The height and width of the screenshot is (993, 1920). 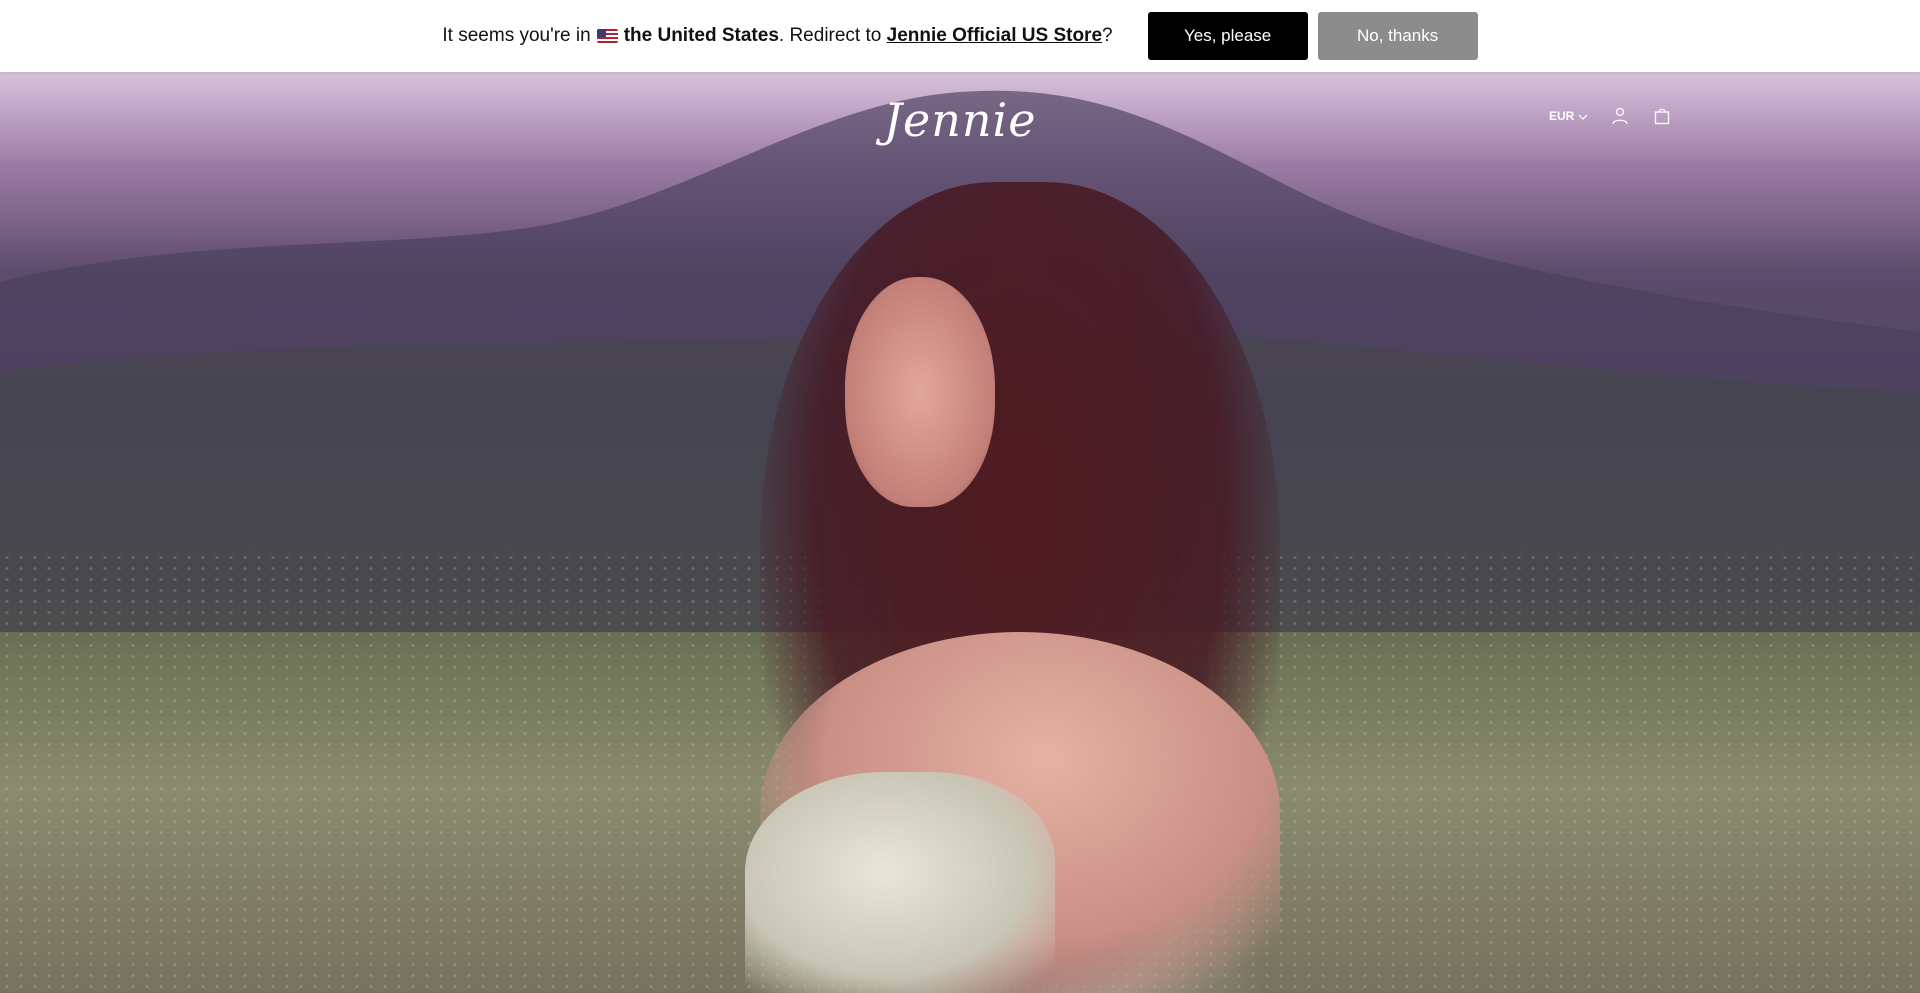 I want to click on country-name: the United States, so click(x=701, y=35).